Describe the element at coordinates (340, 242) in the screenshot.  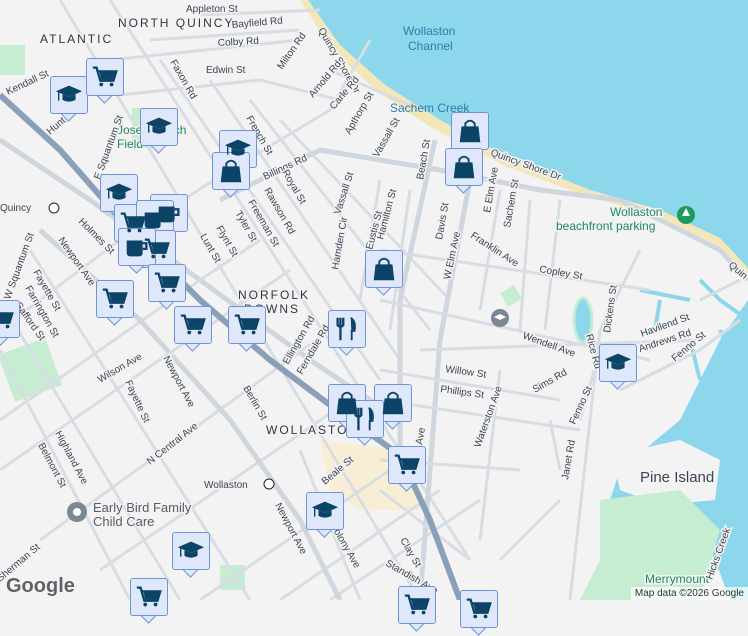
I see `street-label: Hamden Cir` at that location.